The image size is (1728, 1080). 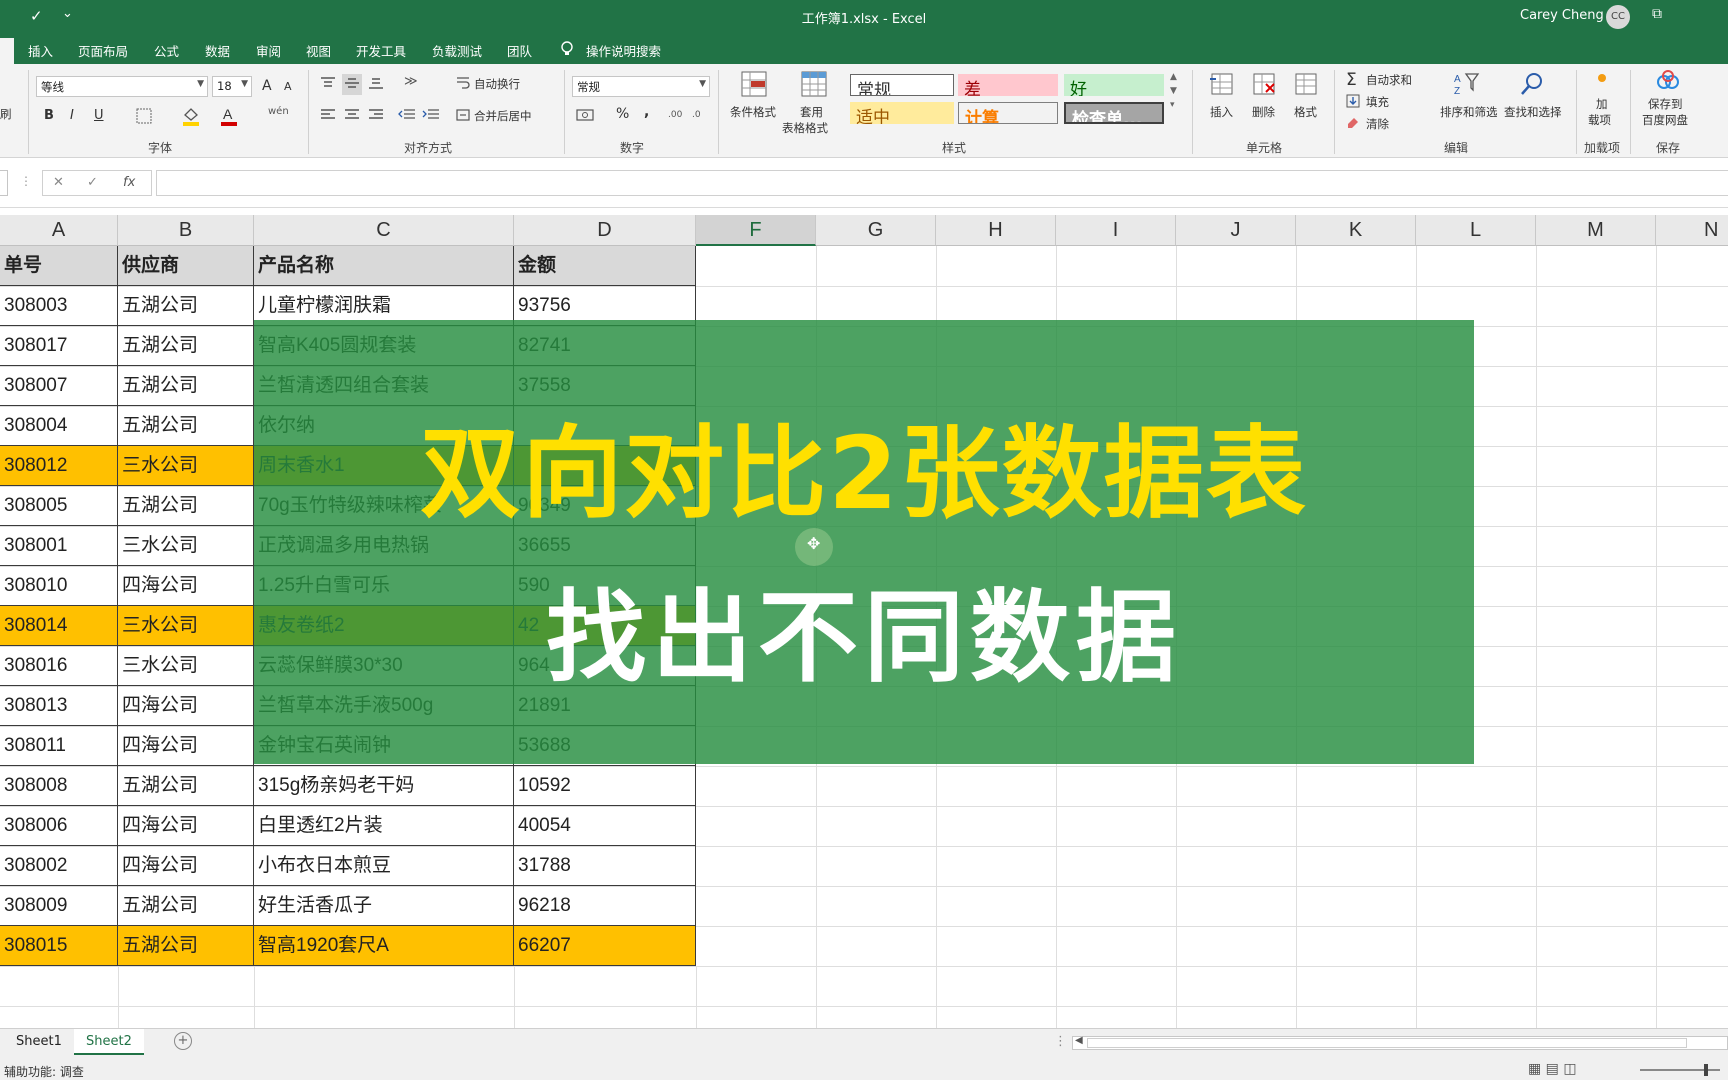 What do you see at coordinates (122, 86) in the screenshot?
I see `font-name-select: 等线 ▼` at bounding box center [122, 86].